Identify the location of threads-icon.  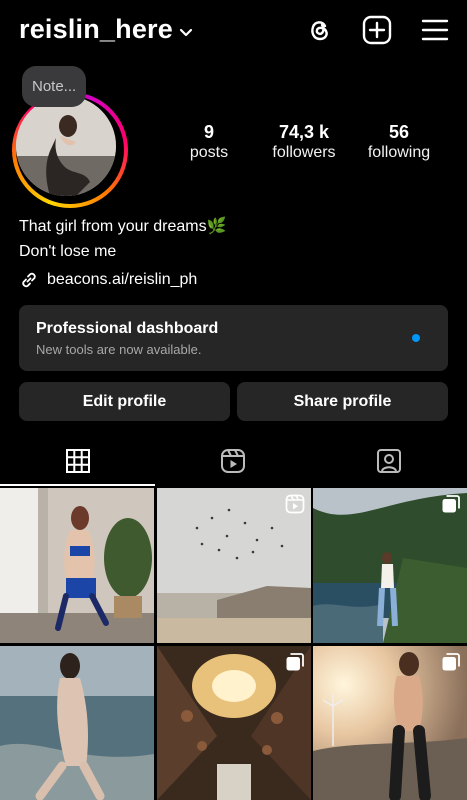
(319, 30).